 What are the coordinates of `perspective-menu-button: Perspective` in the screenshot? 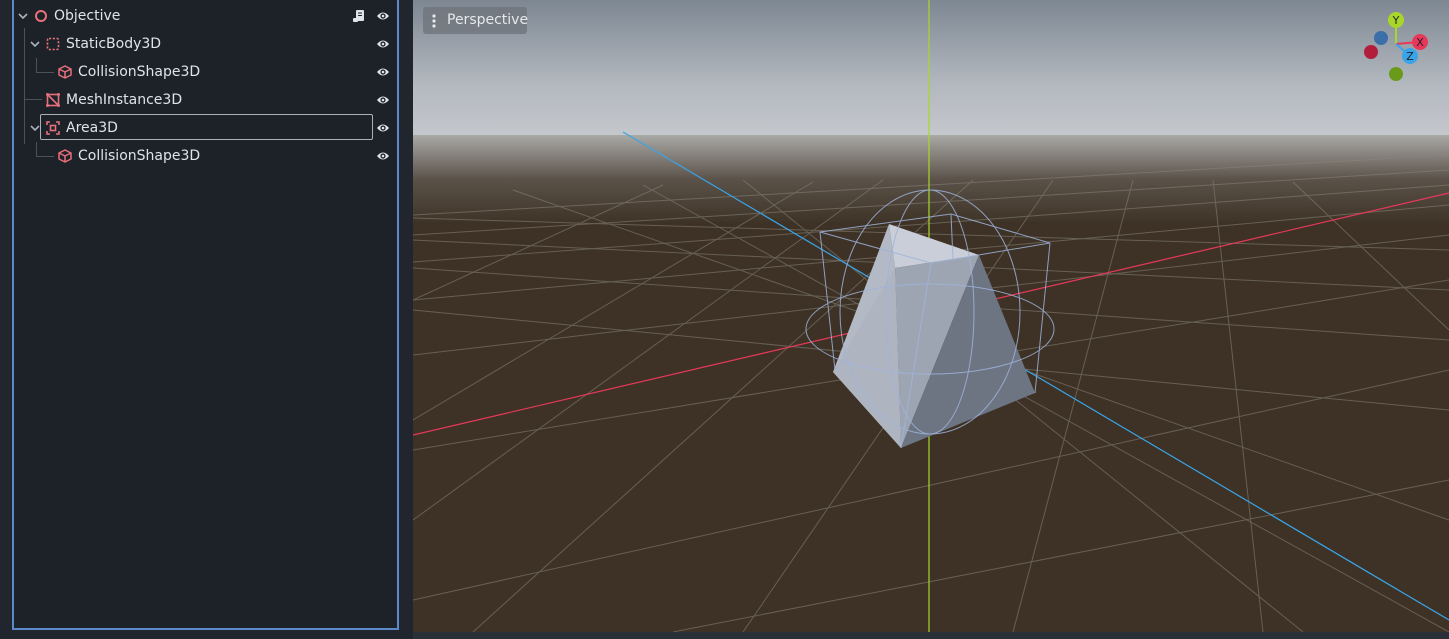 It's located at (476, 20).